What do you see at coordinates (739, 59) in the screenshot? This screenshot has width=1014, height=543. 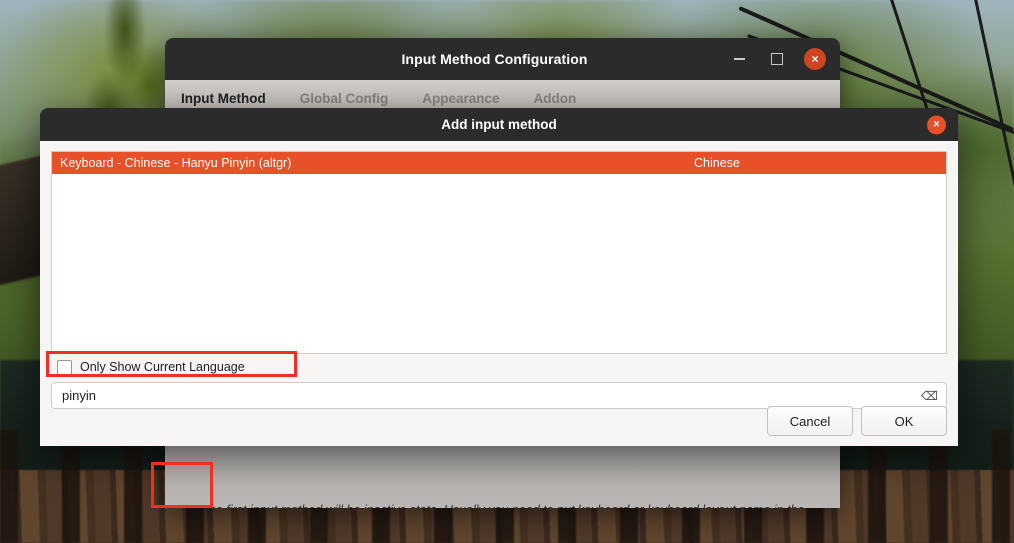 I see `minimize-icon` at bounding box center [739, 59].